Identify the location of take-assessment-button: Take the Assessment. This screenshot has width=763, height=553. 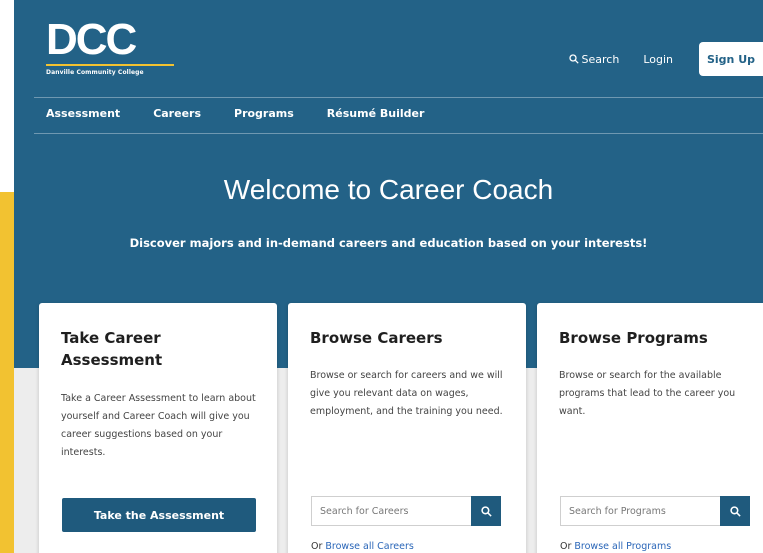
(159, 515).